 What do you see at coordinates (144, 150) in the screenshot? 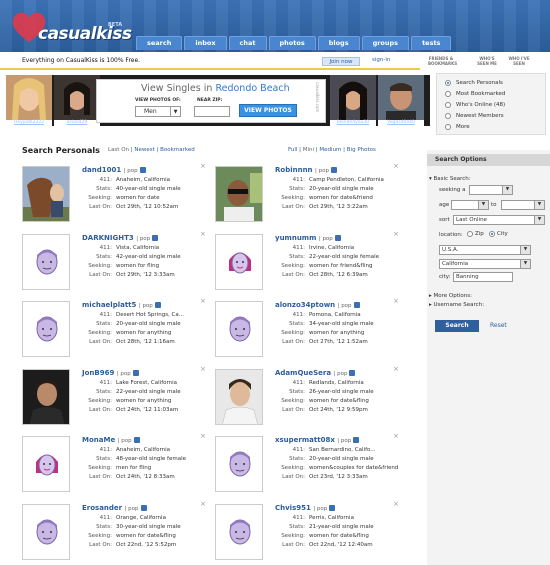
I see `sort-newest: Newest` at bounding box center [144, 150].